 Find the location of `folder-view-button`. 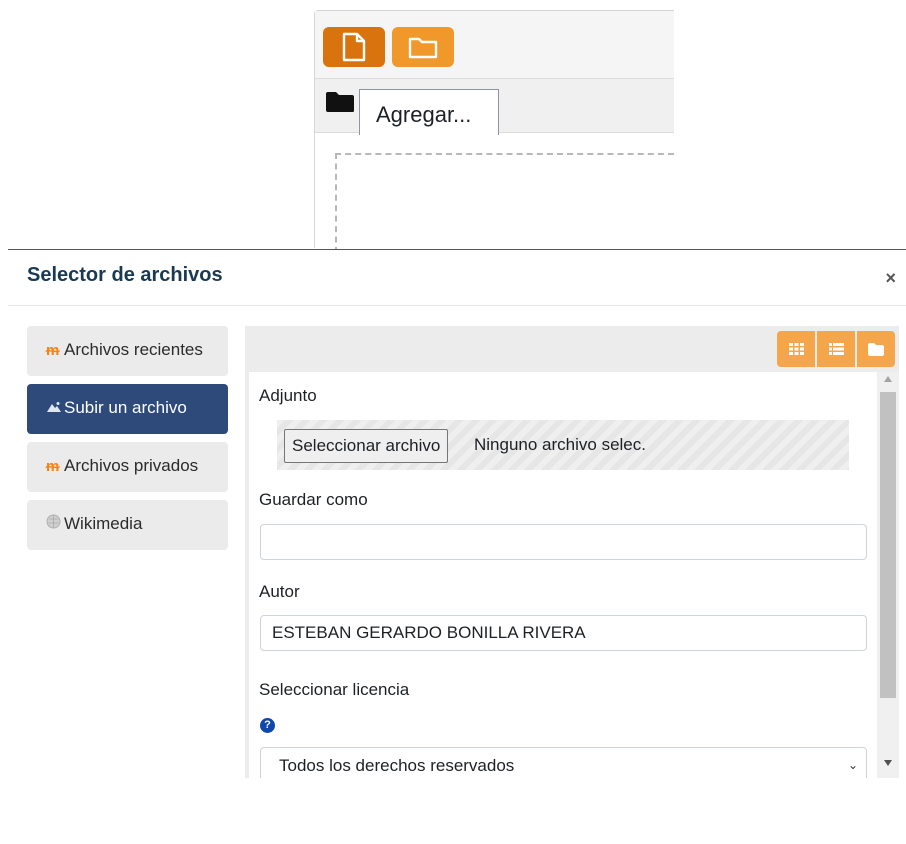

folder-view-button is located at coordinates (876, 349).